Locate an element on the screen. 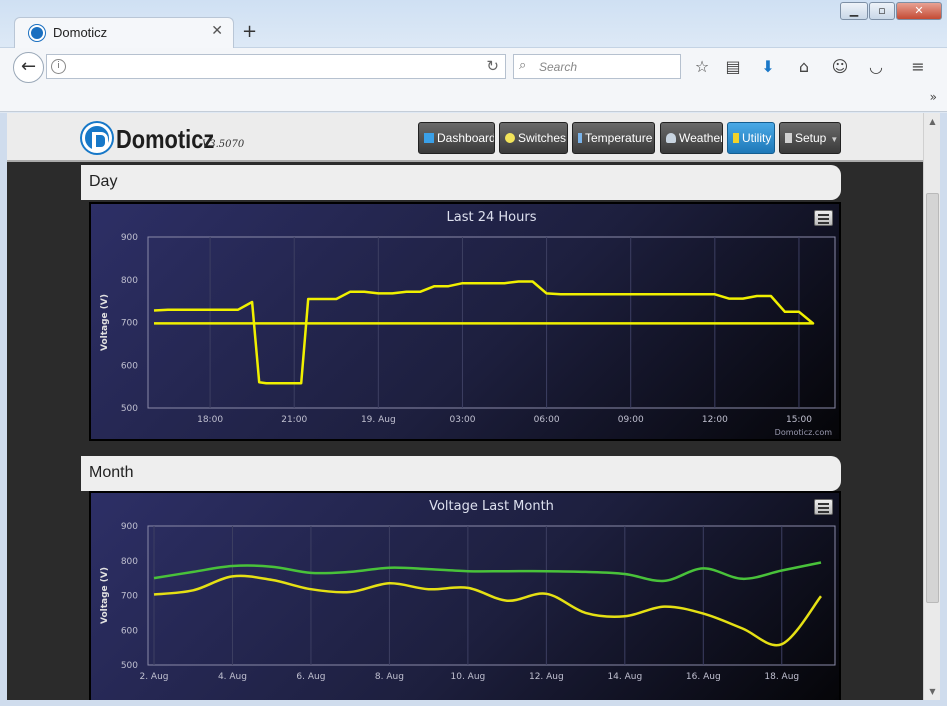  chevron-right-icon: » is located at coordinates (933, 97).